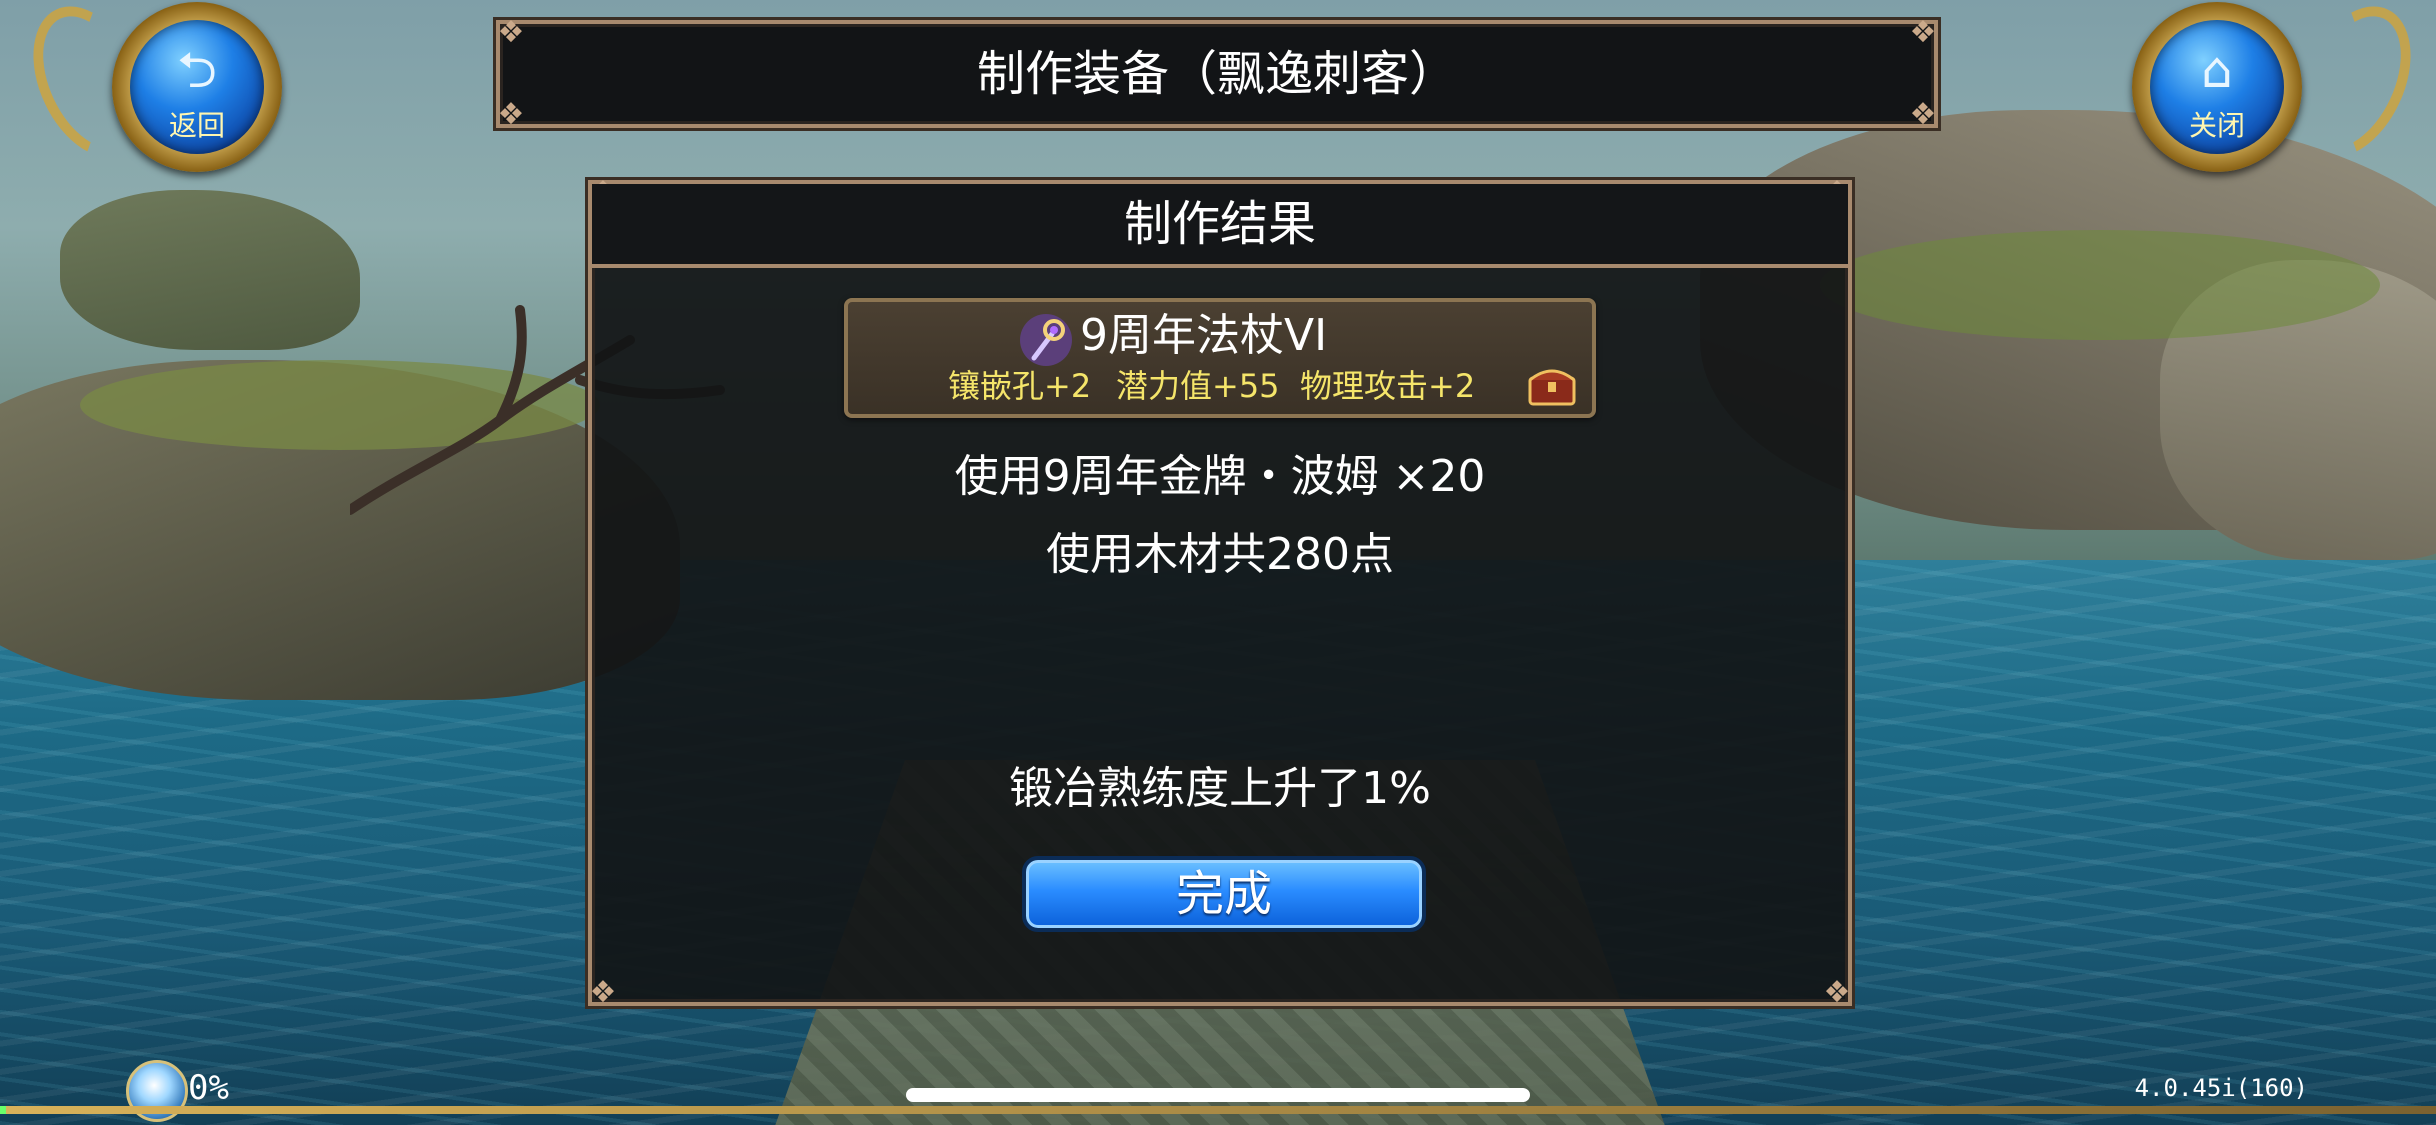 This screenshot has width=2436, height=1125. What do you see at coordinates (2217, 70) in the screenshot?
I see `home-icon: ⌂` at bounding box center [2217, 70].